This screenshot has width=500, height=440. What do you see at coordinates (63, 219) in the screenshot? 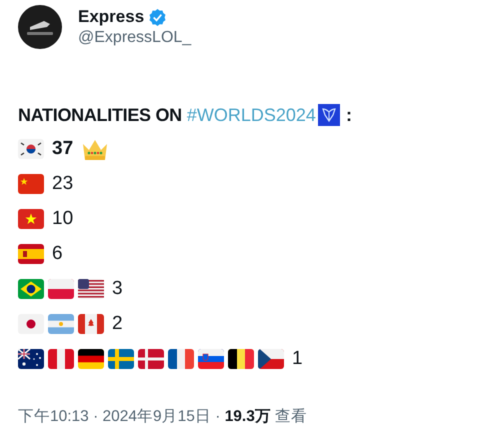
I see `count-text: 10` at bounding box center [63, 219].